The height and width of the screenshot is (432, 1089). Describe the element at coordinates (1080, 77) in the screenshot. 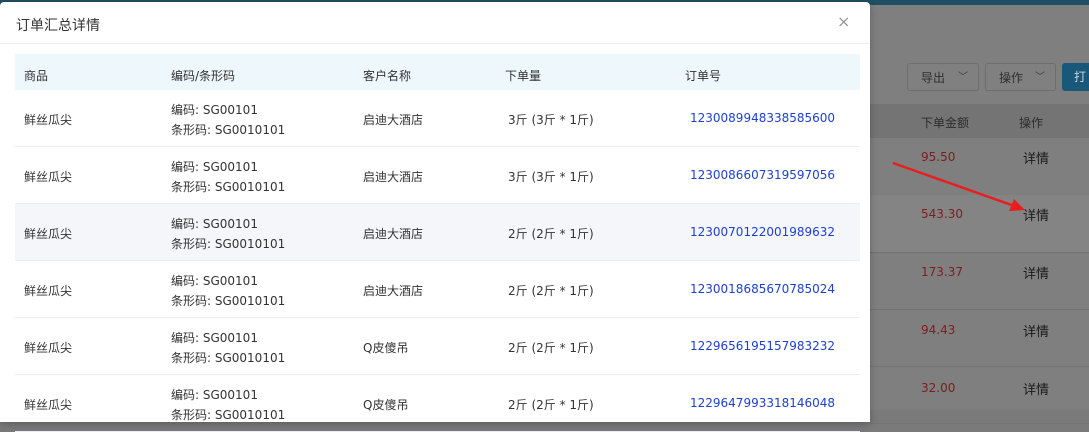

I see `print-button-label: 打` at that location.